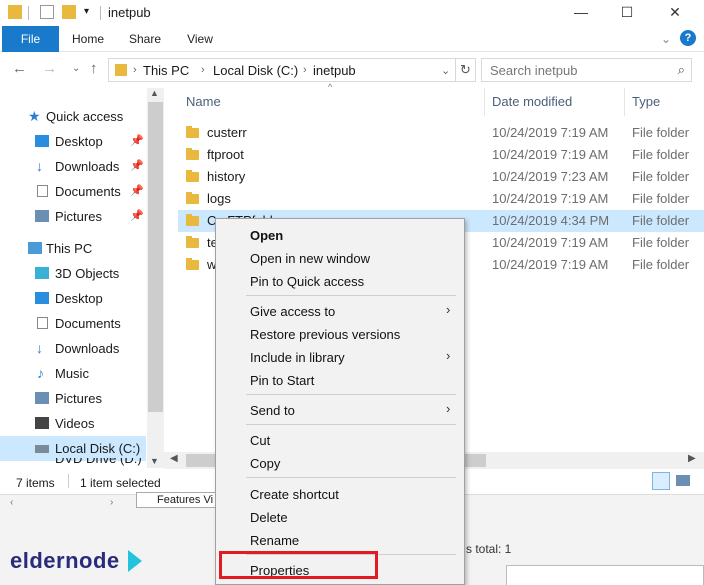 This screenshot has height=585, width=704. Describe the element at coordinates (34, 116) in the screenshot. I see `star-icon: ★` at that location.